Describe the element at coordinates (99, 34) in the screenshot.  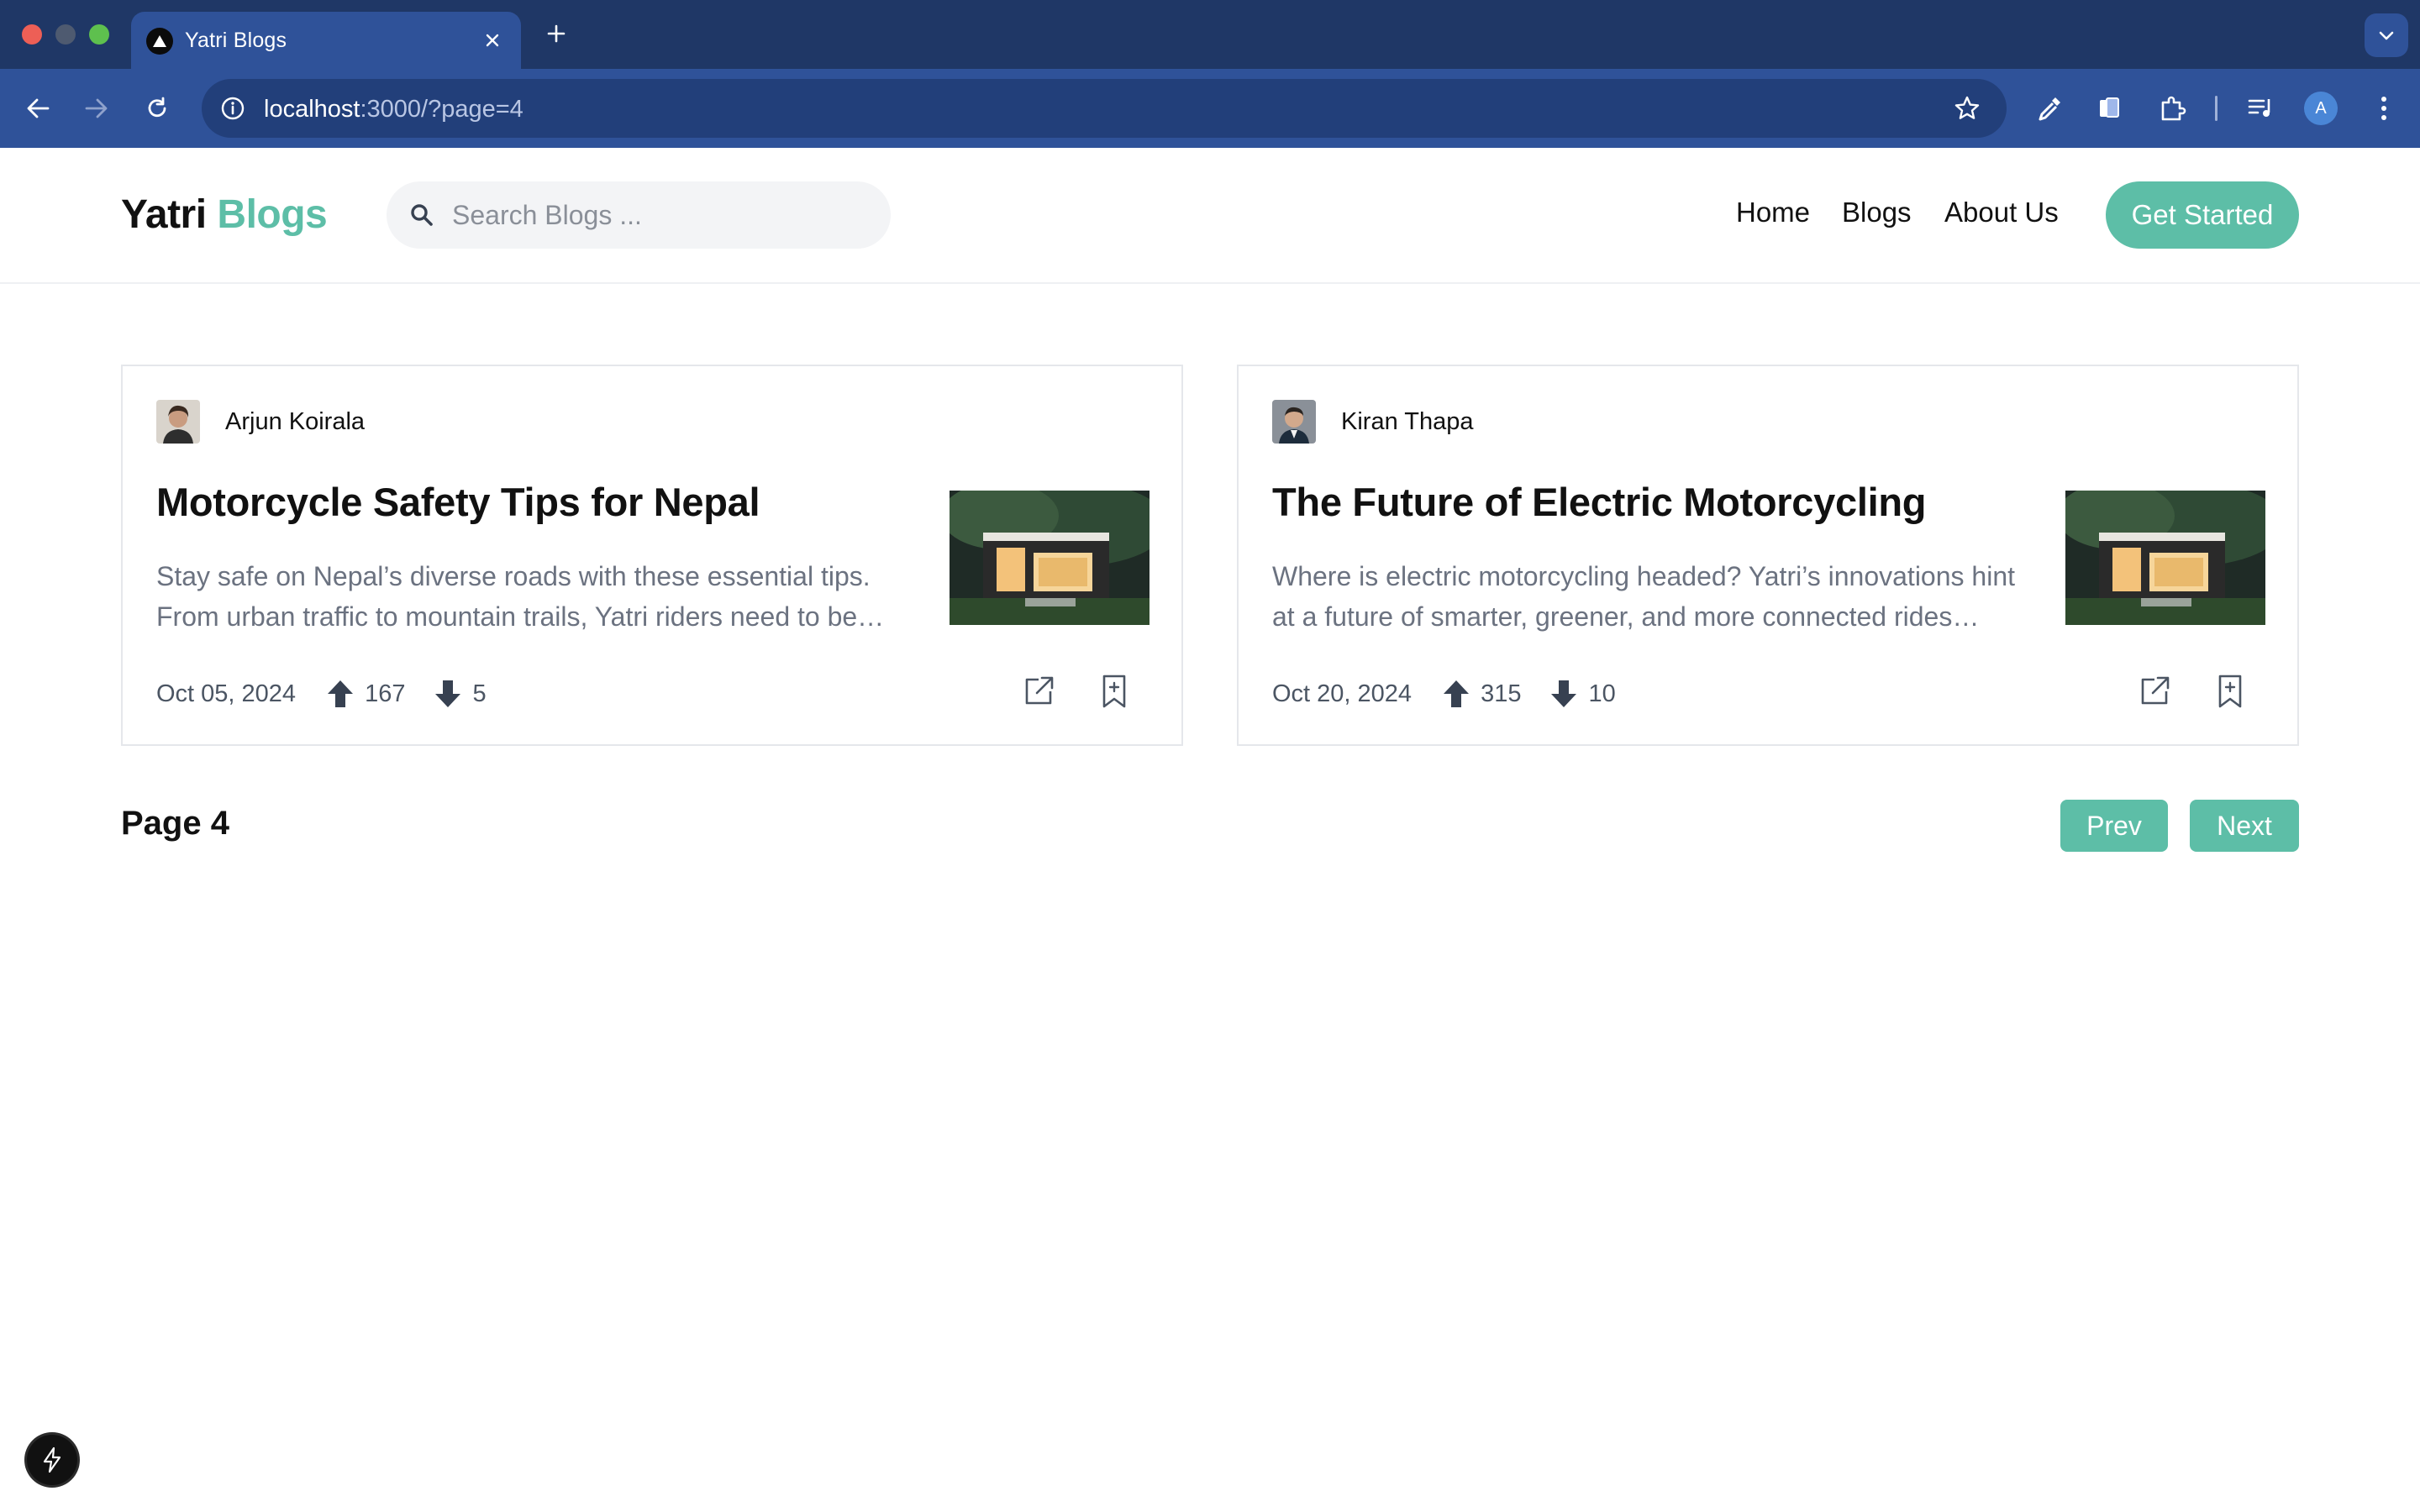
I see `window-zoom-button` at that location.